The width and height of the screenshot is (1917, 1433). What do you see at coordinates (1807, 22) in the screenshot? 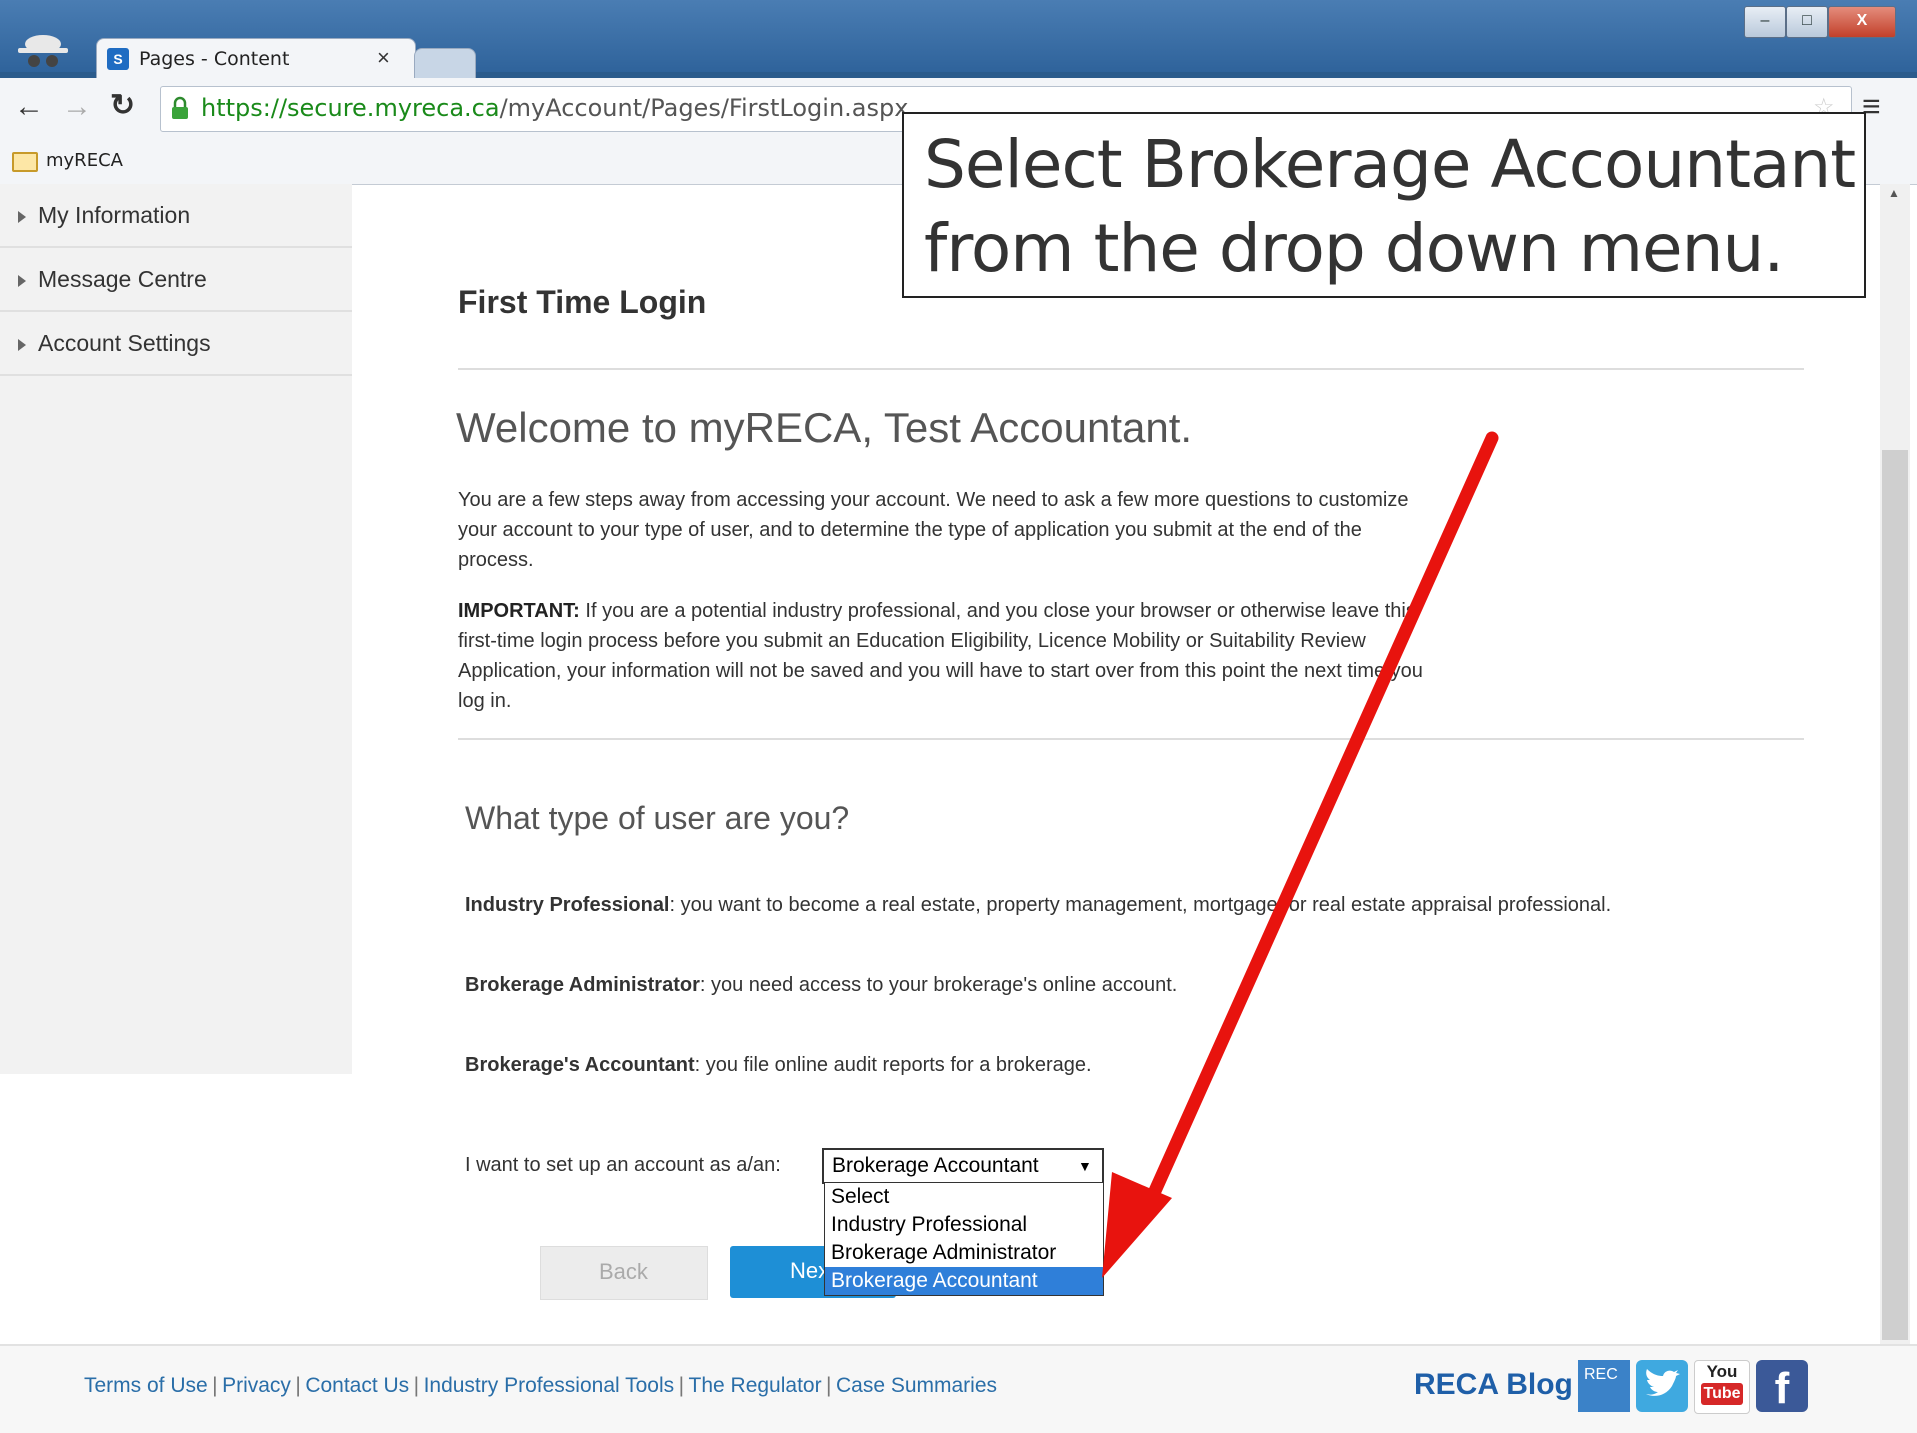
I see `maximize-button: □` at bounding box center [1807, 22].